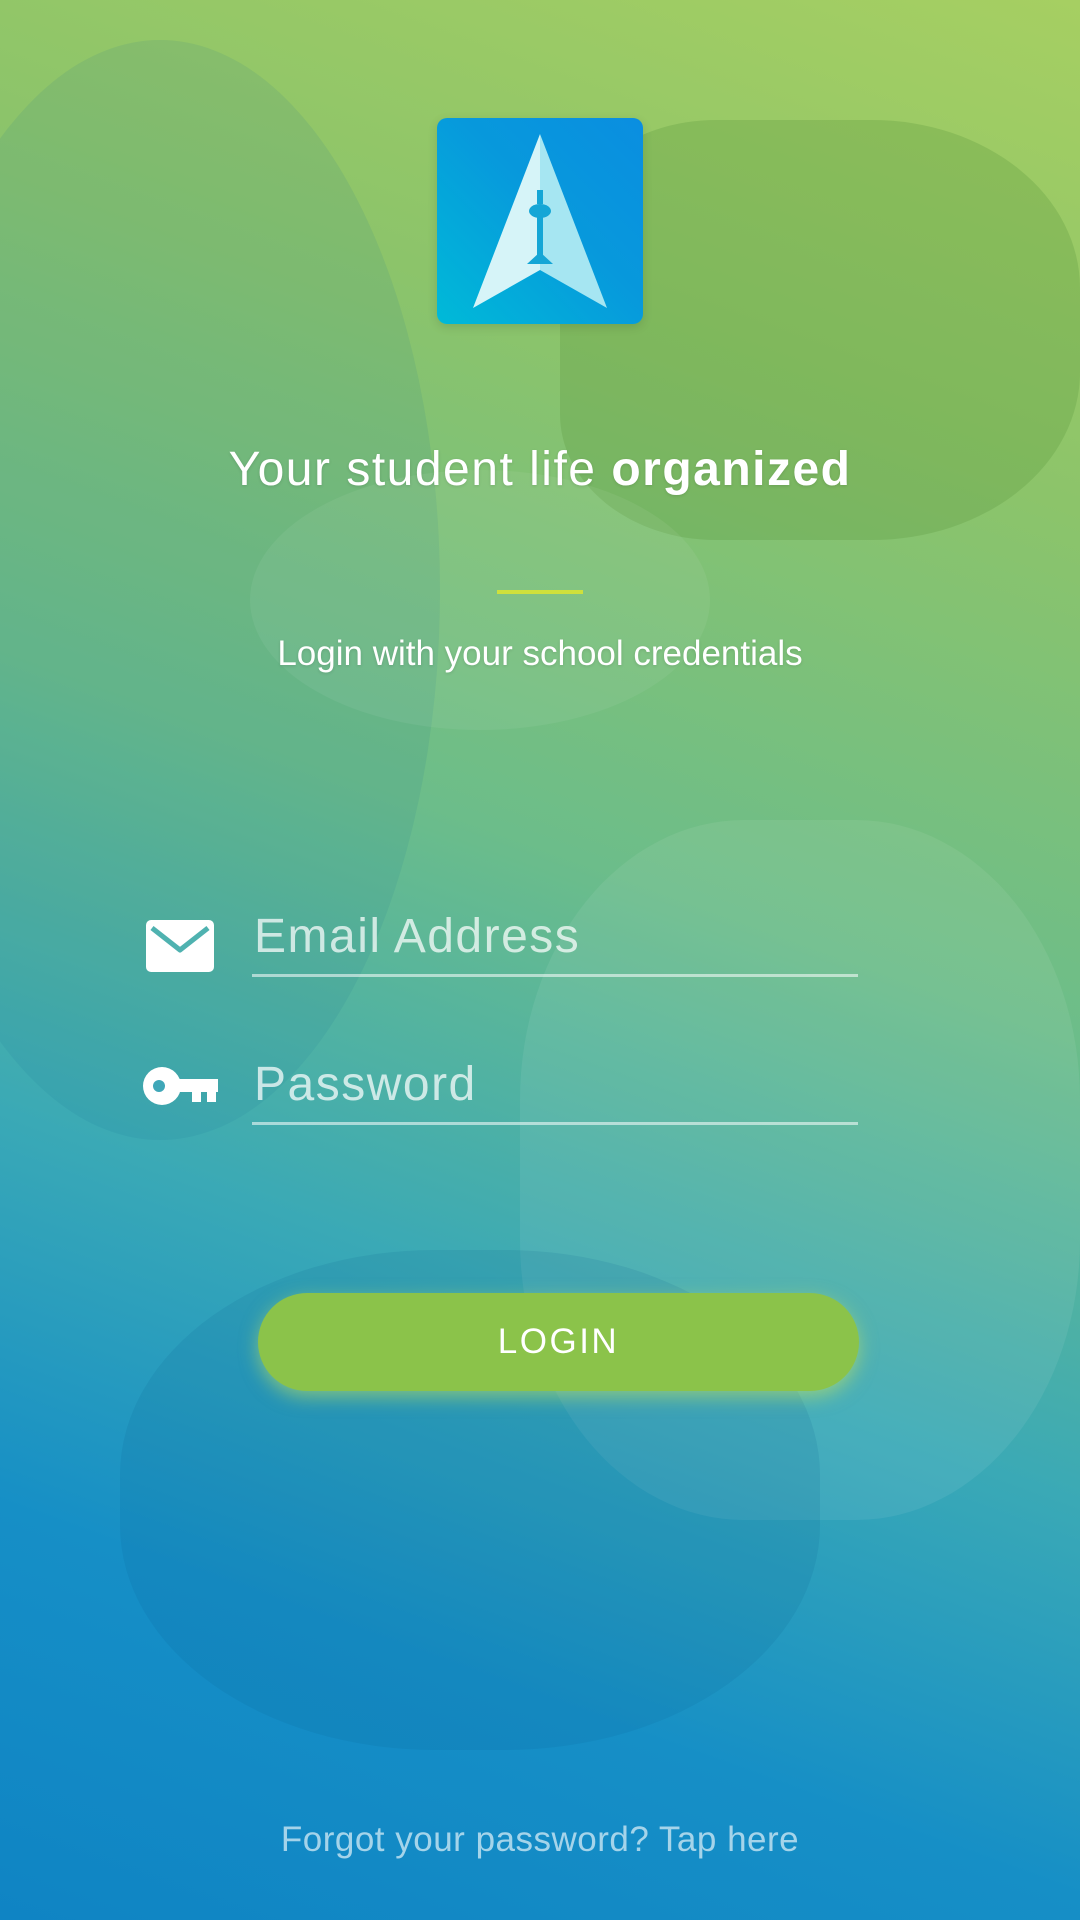  I want to click on email-input, so click(555, 936).